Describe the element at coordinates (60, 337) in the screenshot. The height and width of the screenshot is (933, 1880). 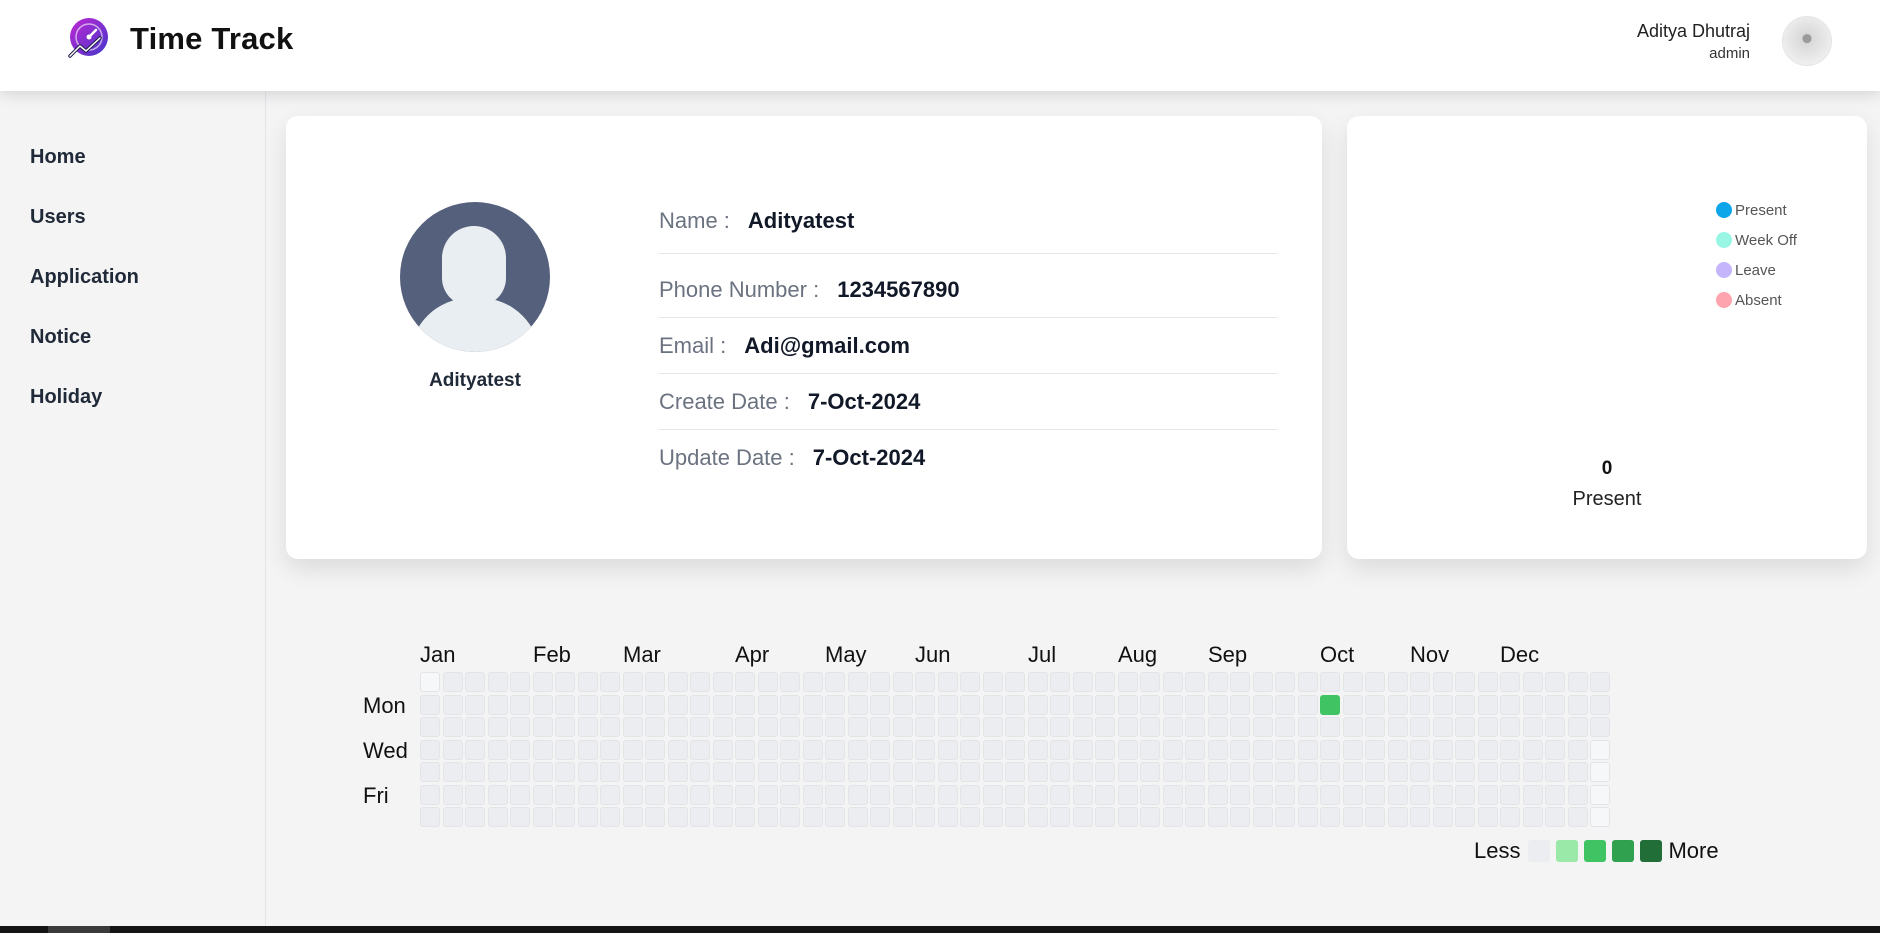
I see `sidebar-item-notice: Notice` at that location.